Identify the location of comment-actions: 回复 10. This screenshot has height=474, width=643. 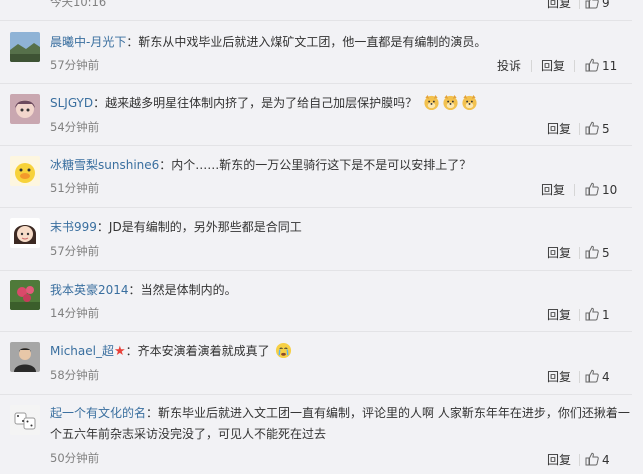
(321, 190).